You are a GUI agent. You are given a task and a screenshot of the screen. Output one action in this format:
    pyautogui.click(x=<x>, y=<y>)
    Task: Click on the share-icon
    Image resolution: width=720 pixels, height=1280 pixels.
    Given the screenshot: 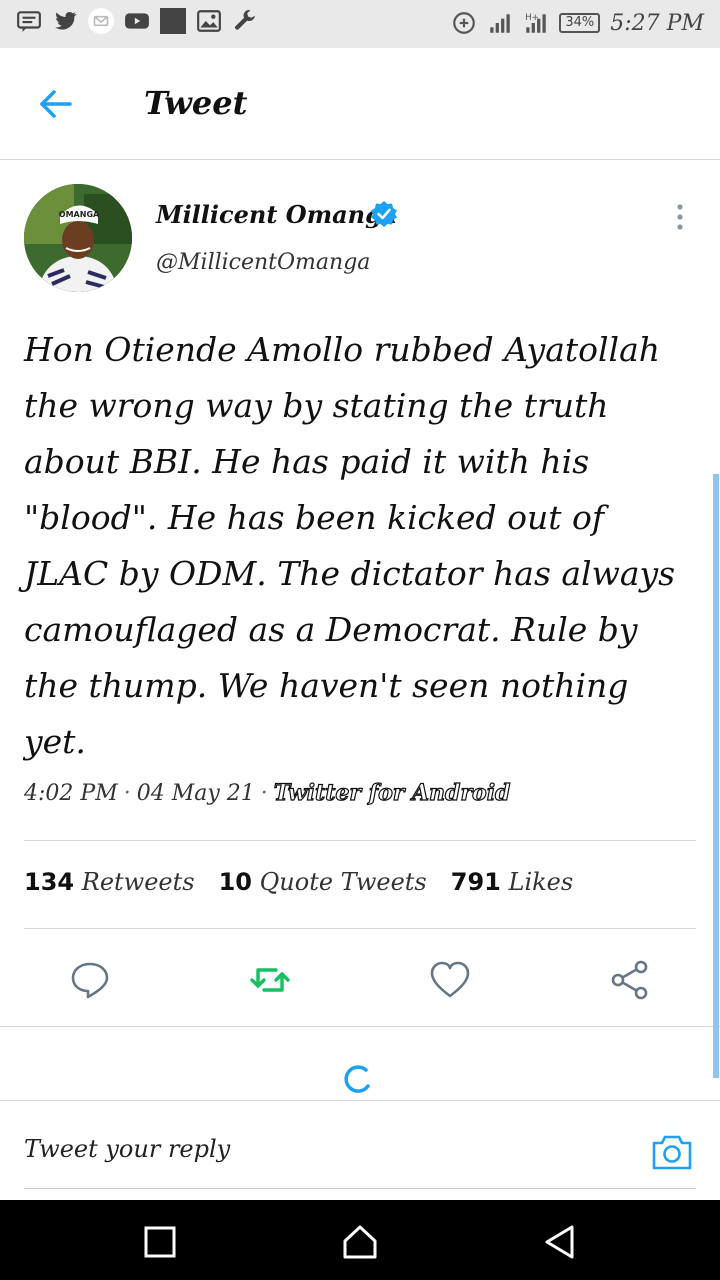 What is the action you would take?
    pyautogui.click(x=630, y=980)
    